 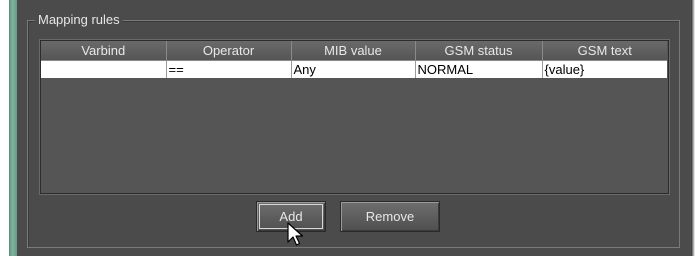 I want to click on column-header-varbind: Varbind, so click(x=104, y=51).